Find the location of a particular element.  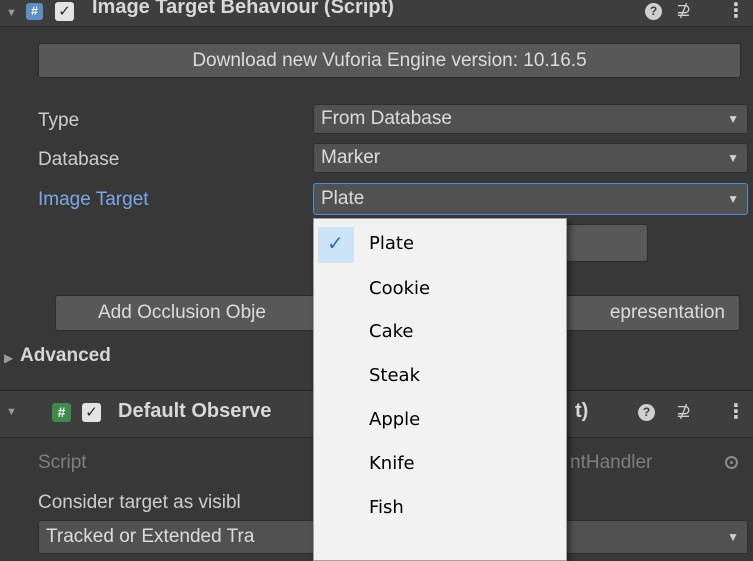

popup-item-label: Steak is located at coordinates (395, 375).